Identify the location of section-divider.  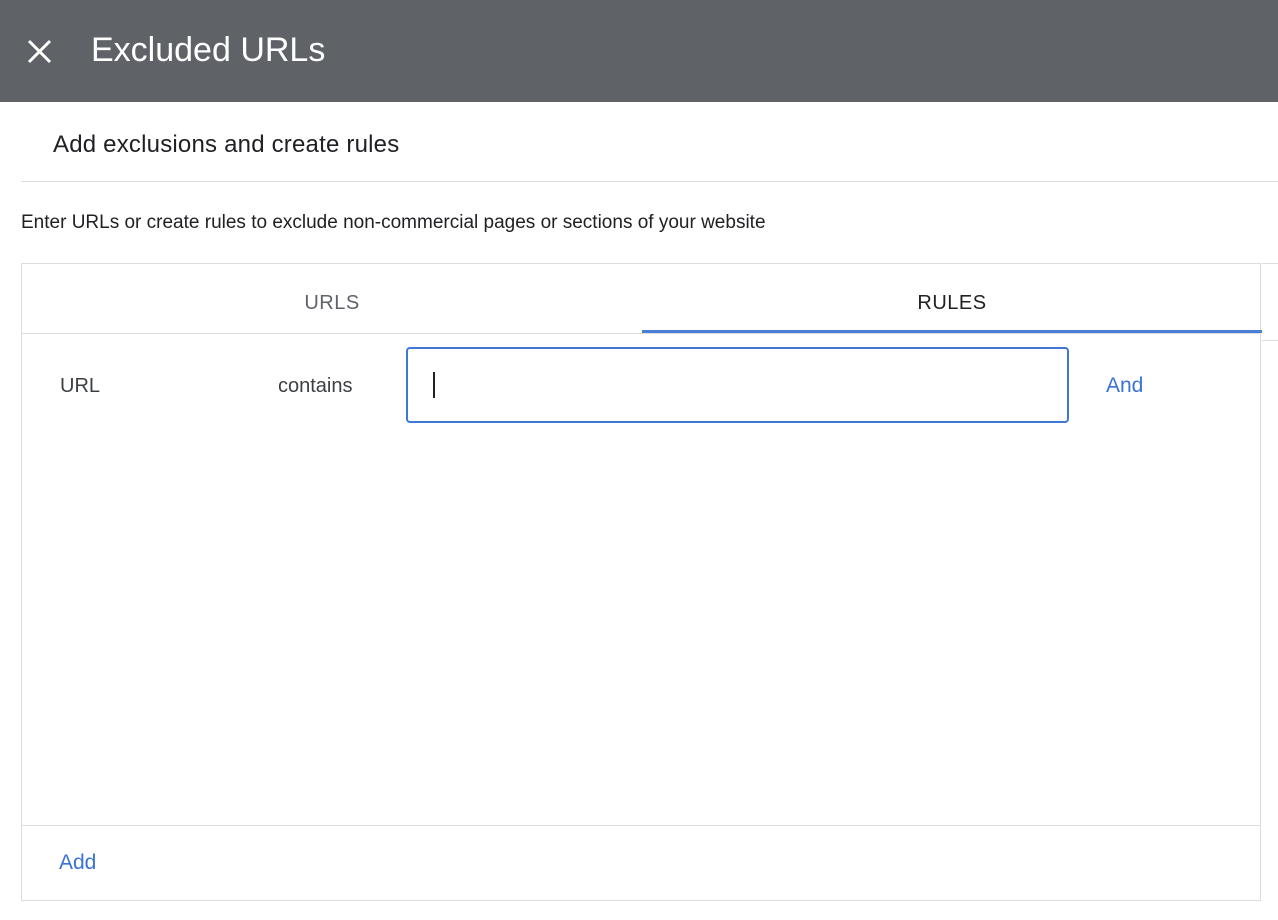
(649, 181).